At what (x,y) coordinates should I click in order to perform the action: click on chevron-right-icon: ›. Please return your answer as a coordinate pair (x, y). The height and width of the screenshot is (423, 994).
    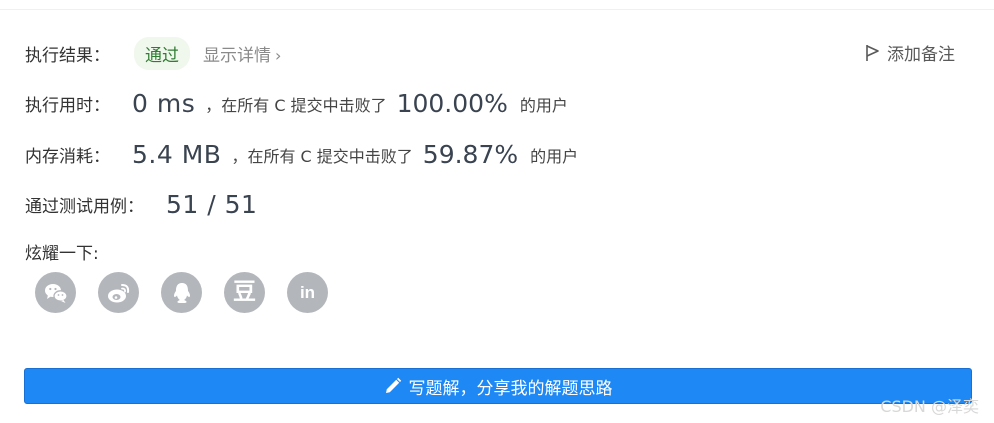
    Looking at the image, I should click on (278, 55).